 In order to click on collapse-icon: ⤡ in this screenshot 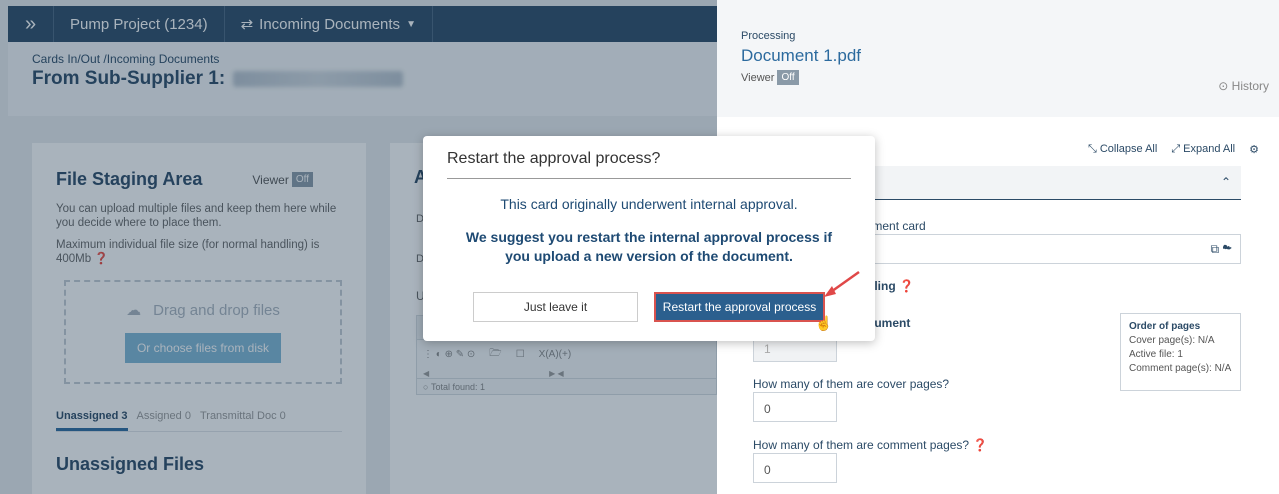, I will do `click(1092, 149)`.